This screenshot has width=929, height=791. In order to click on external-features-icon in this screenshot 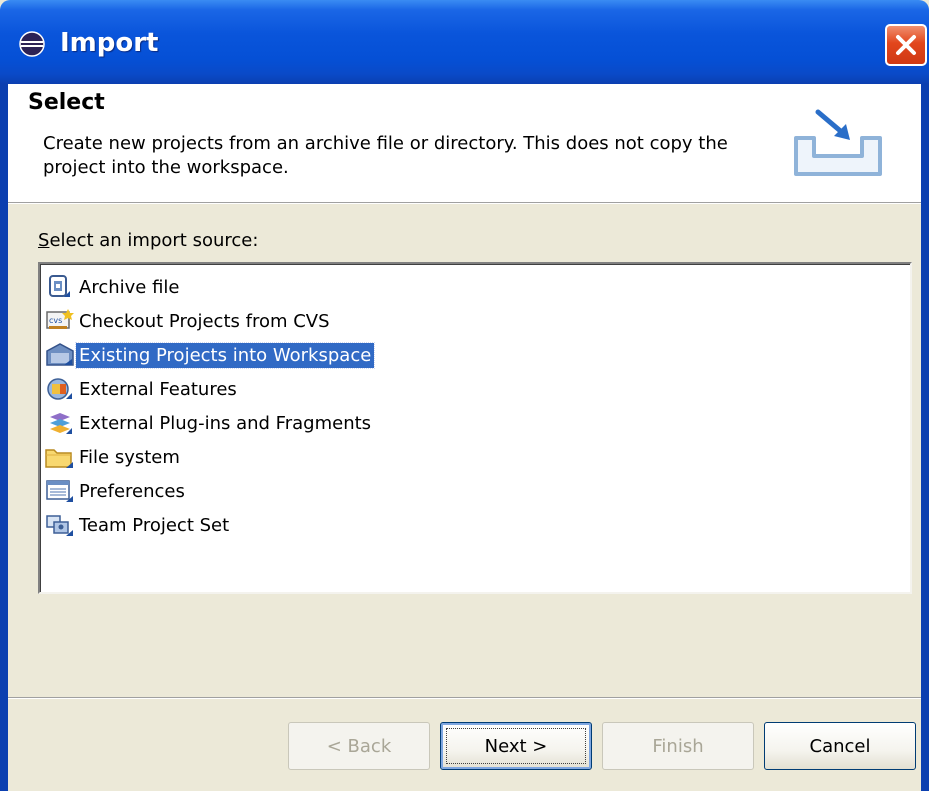, I will do `click(59, 389)`.